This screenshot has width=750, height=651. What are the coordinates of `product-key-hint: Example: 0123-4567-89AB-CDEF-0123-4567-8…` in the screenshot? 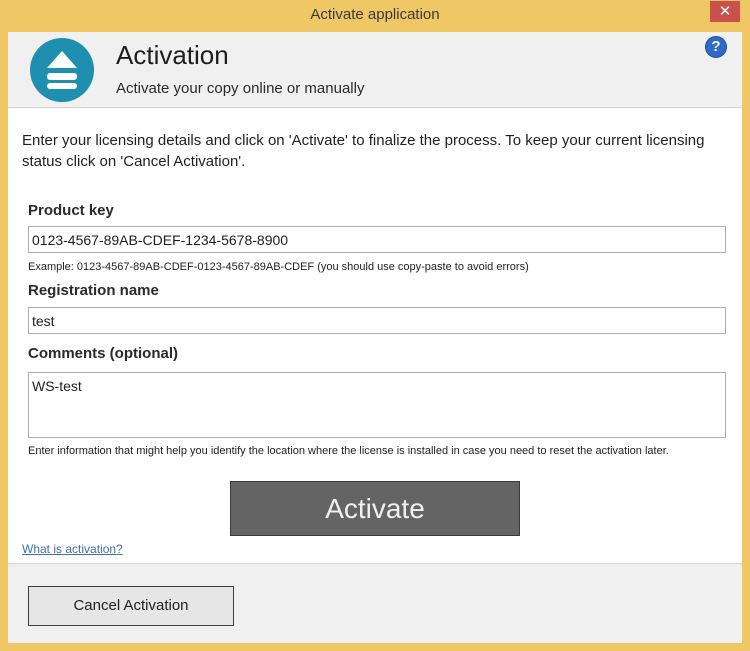 It's located at (278, 267).